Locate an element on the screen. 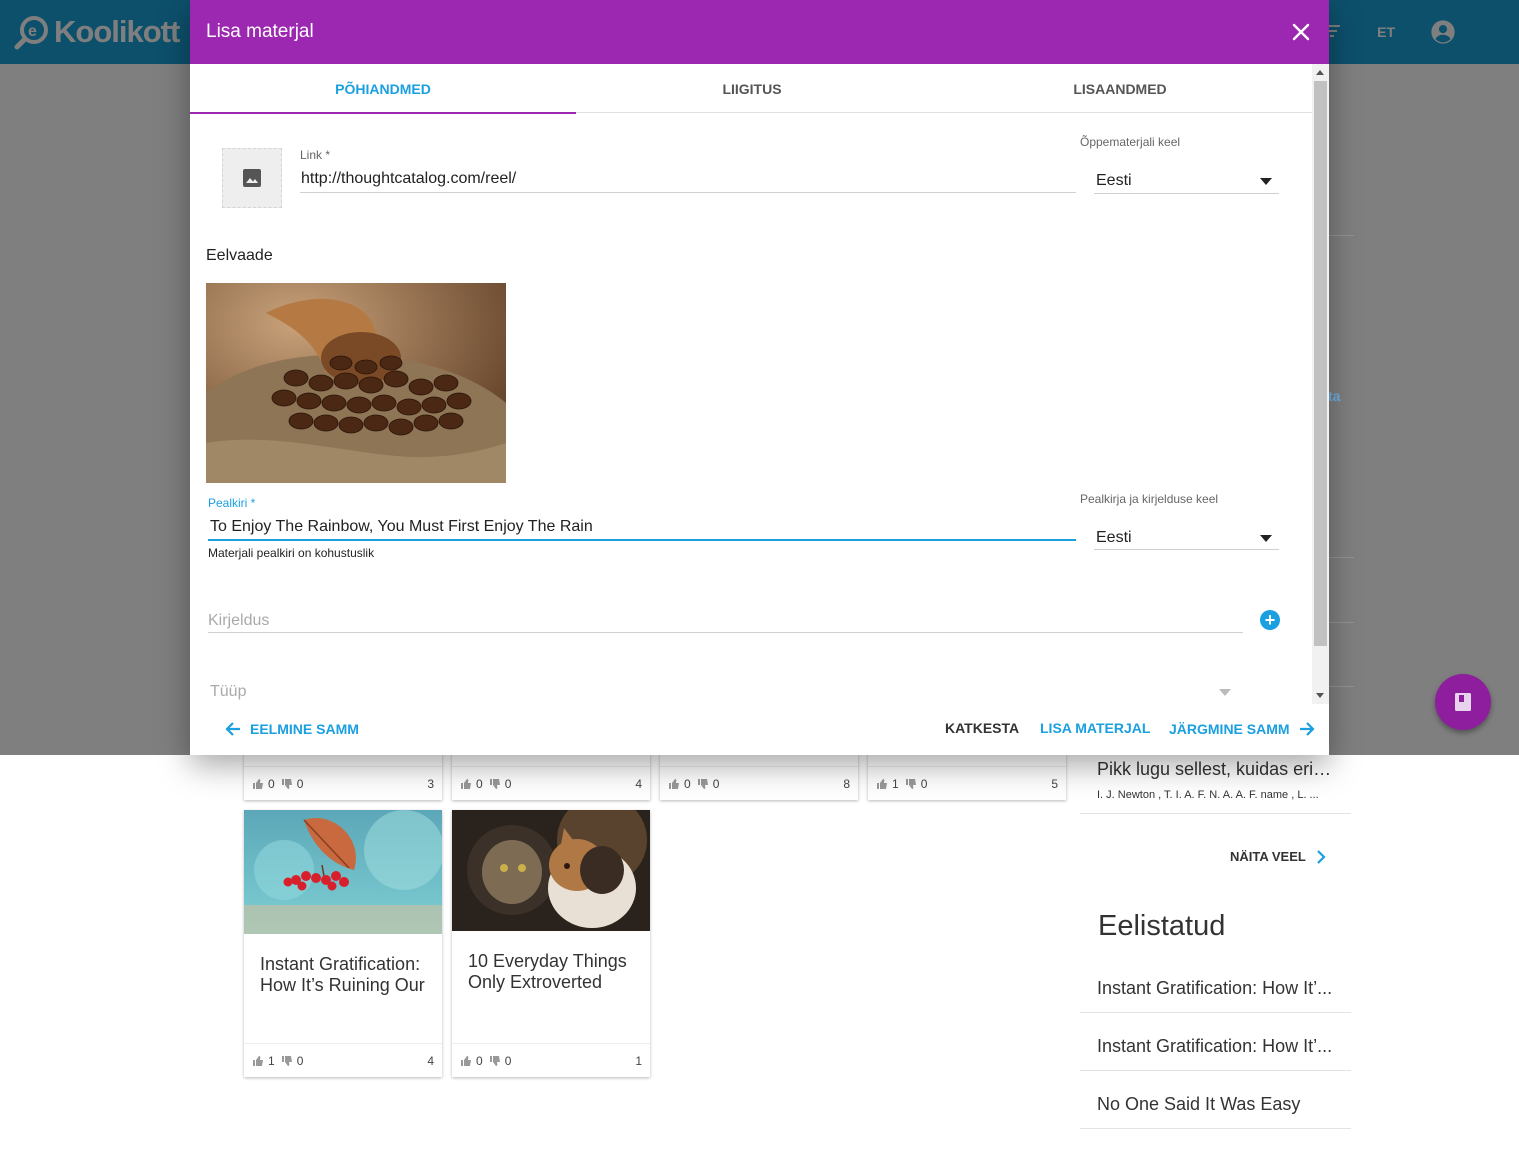 The height and width of the screenshot is (1165, 1519). title-underline is located at coordinates (642, 540).